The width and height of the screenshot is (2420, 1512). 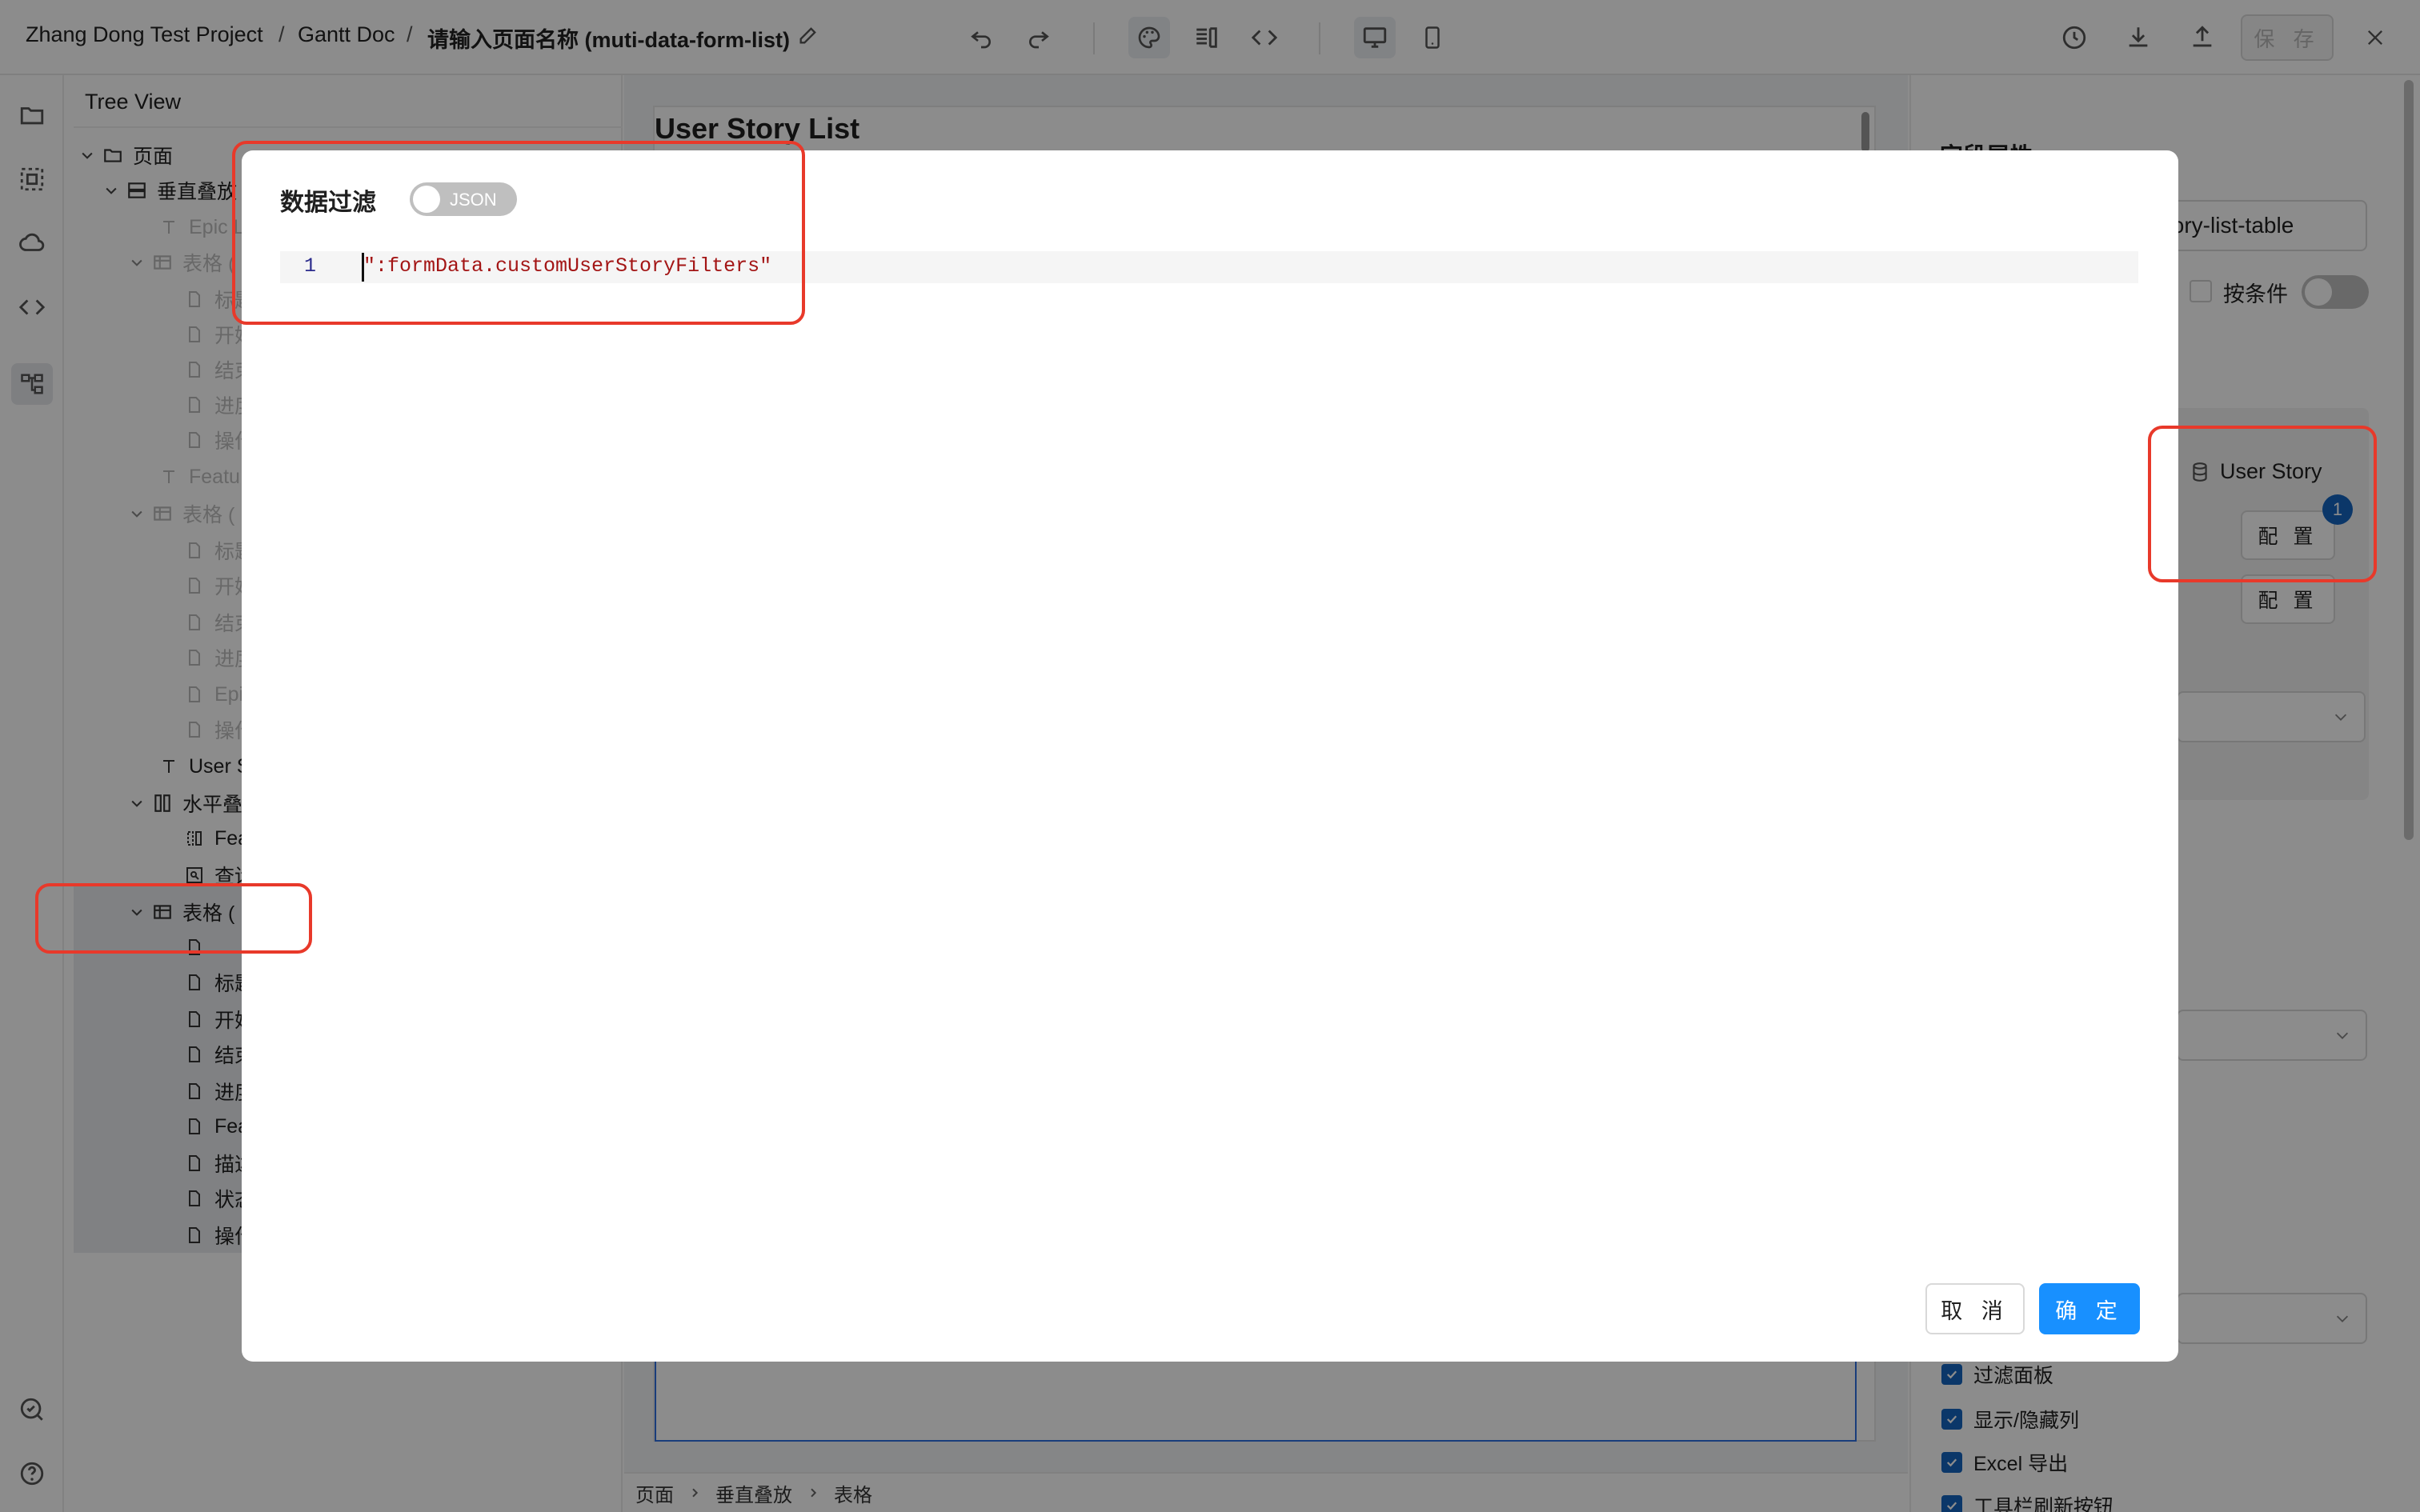 I want to click on cancel-button: 取 消, so click(x=1975, y=1308).